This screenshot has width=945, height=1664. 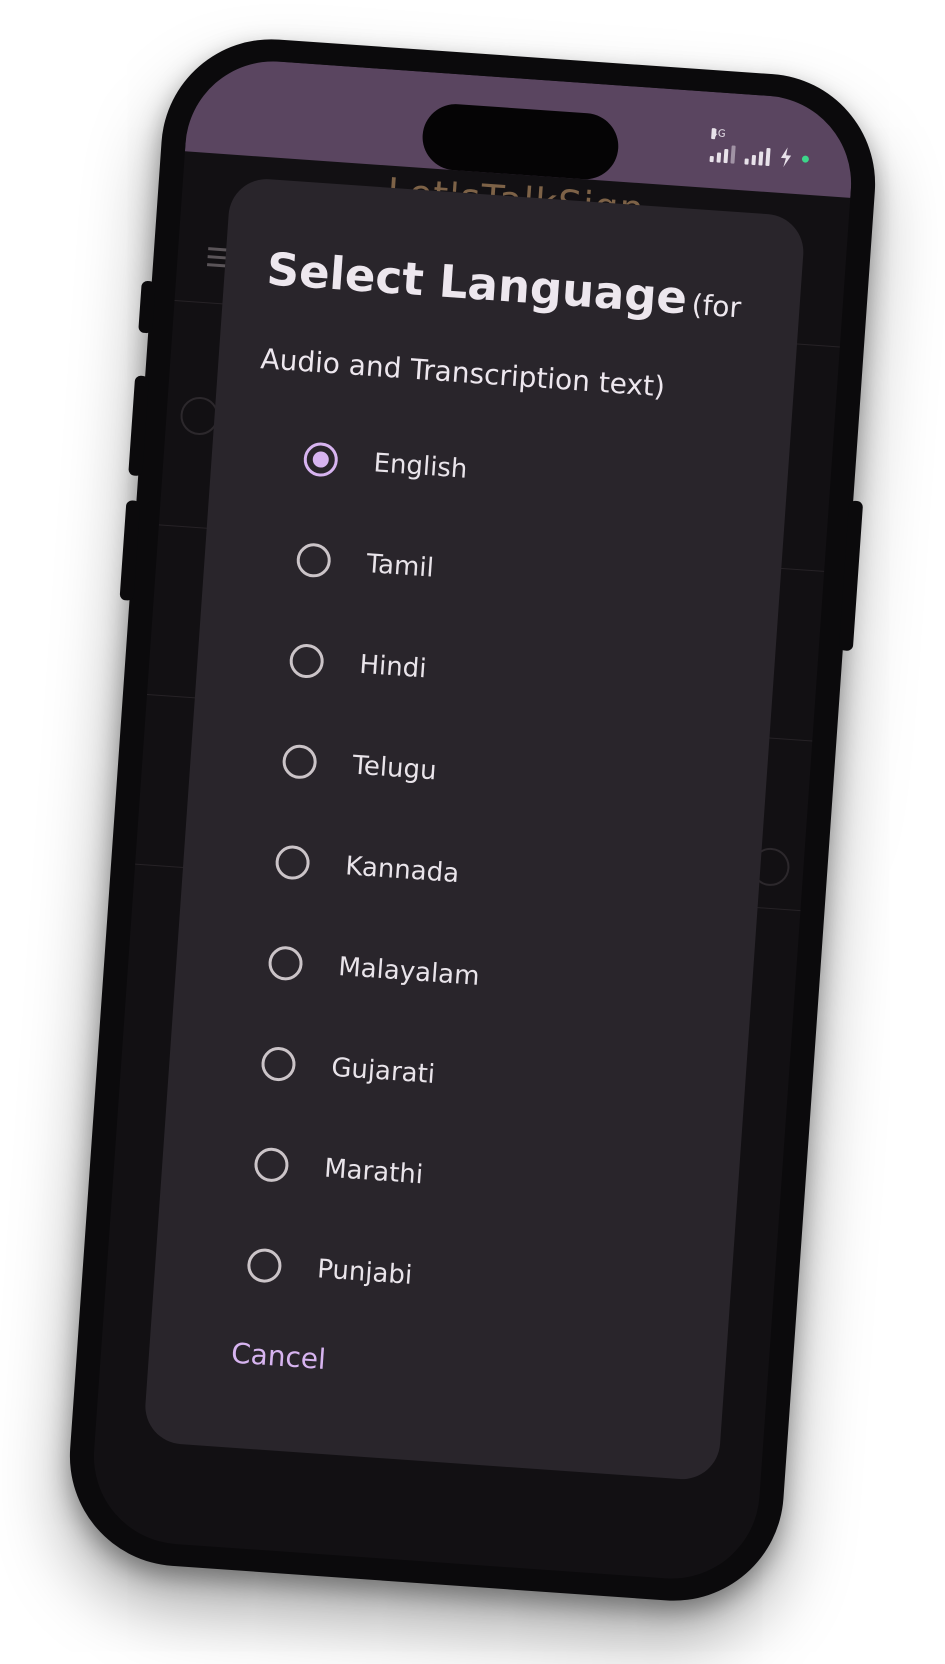 I want to click on language-option-label: Kannada, so click(x=402, y=869).